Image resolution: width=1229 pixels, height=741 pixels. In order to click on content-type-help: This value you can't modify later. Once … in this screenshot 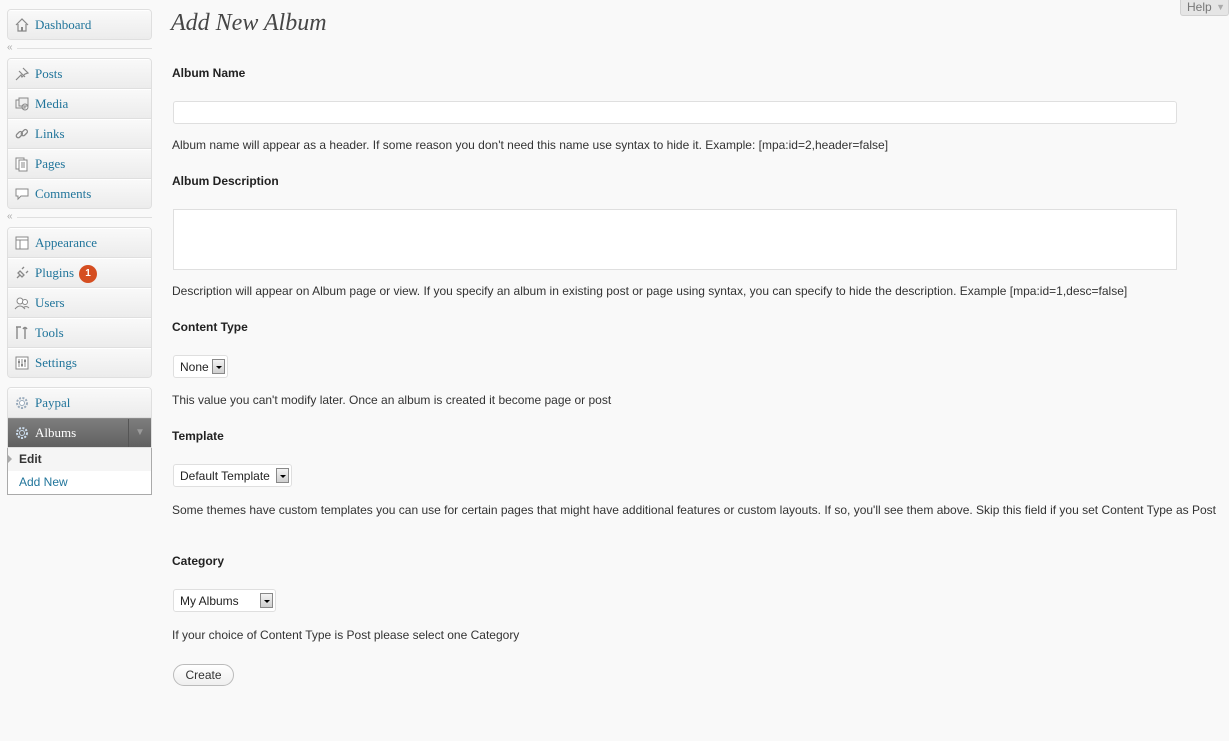, I will do `click(392, 400)`.